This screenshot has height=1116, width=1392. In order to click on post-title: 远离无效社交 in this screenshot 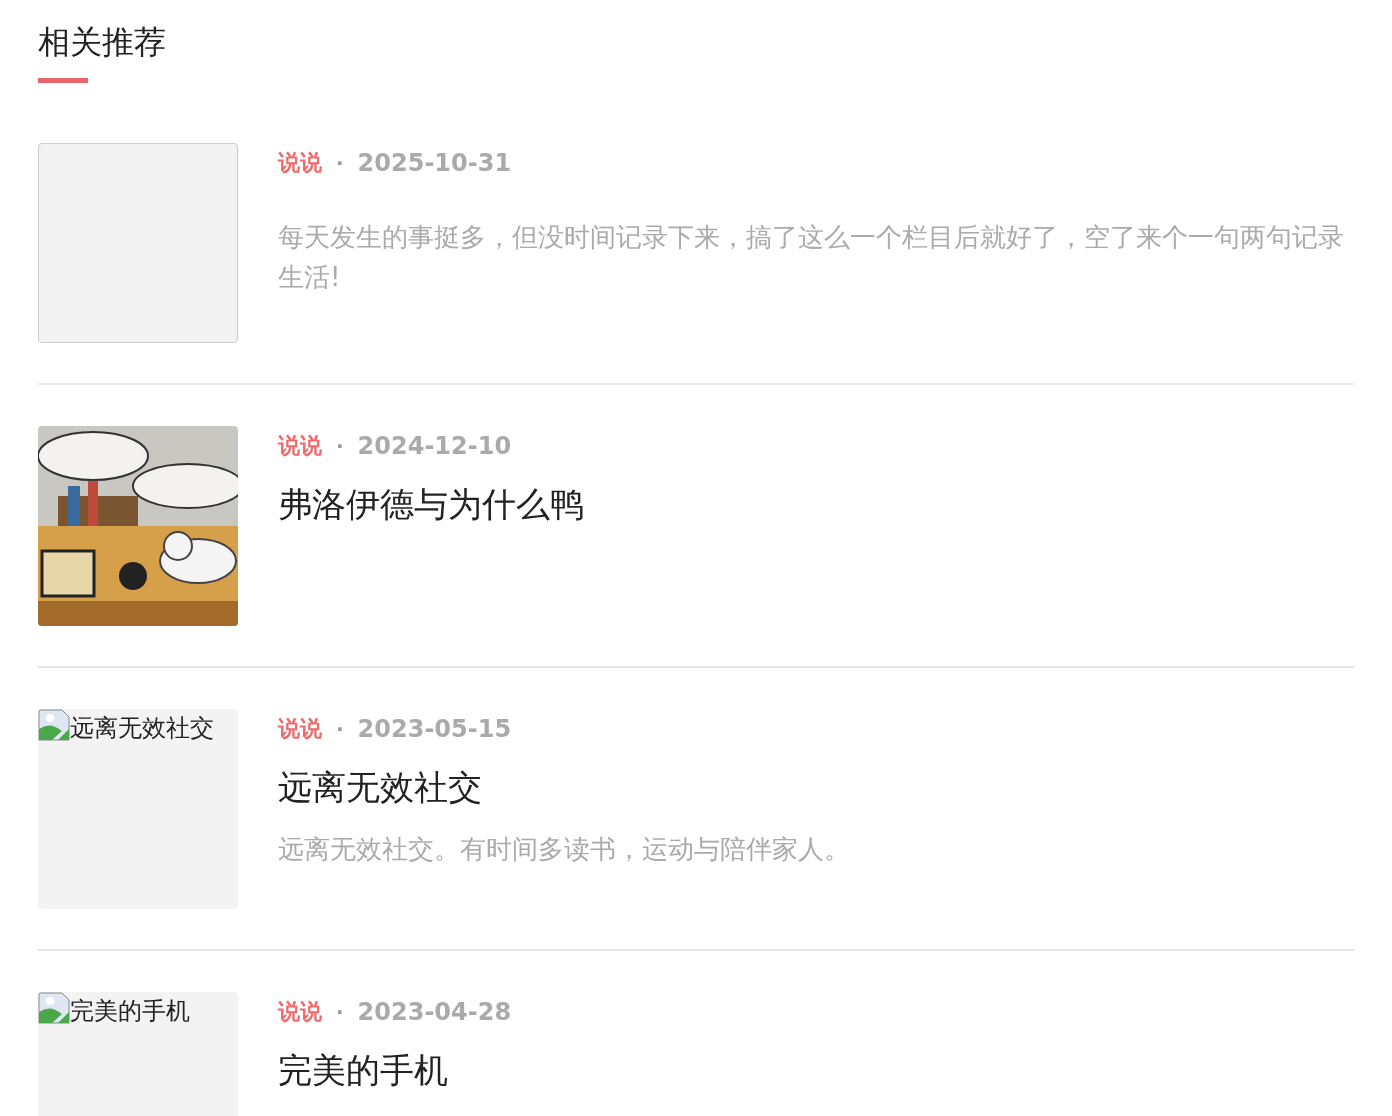, I will do `click(816, 787)`.